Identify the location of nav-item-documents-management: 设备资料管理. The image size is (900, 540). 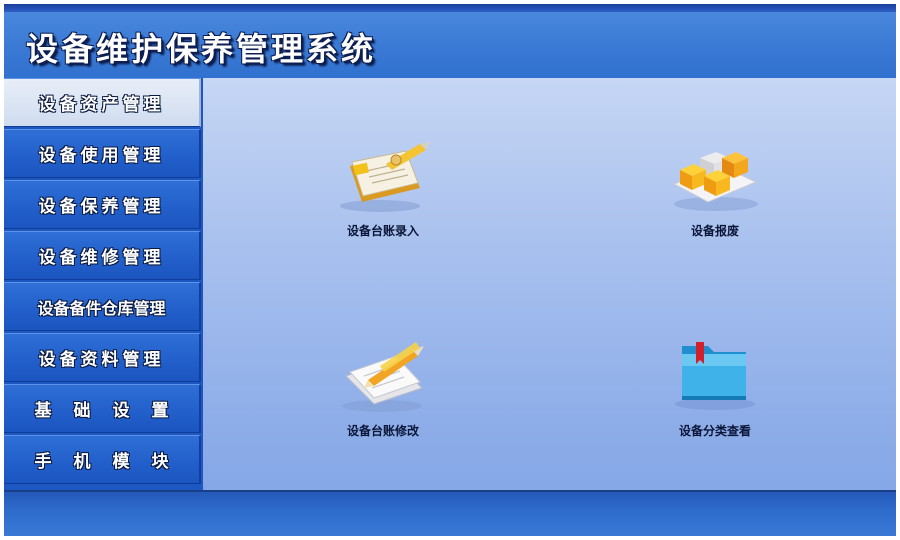
(102, 357).